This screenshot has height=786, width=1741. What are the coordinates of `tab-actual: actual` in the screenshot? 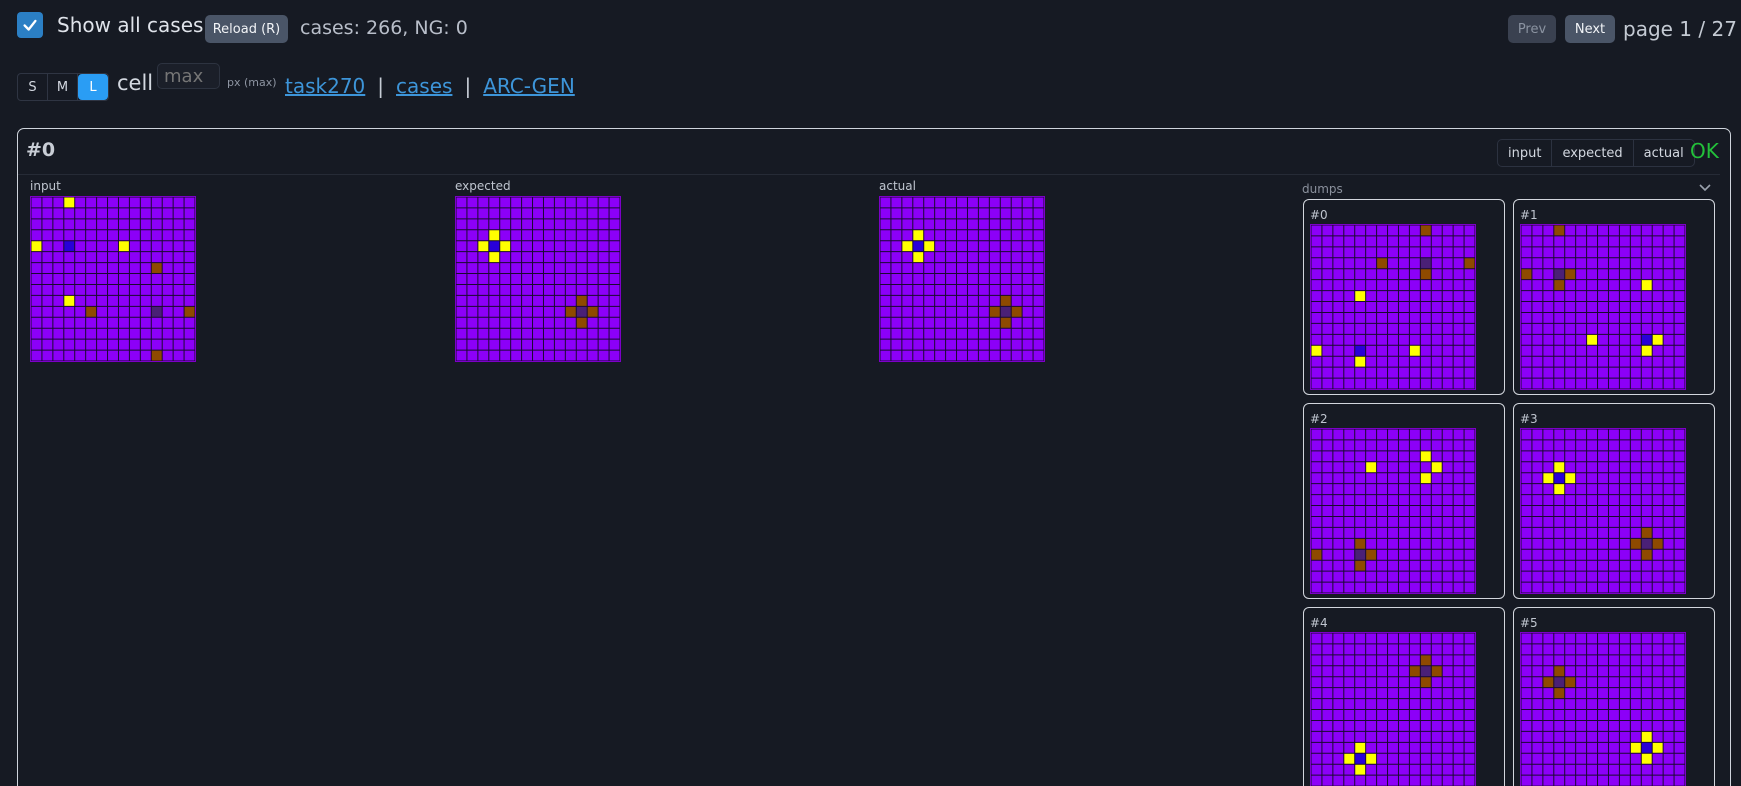 It's located at (1664, 153).